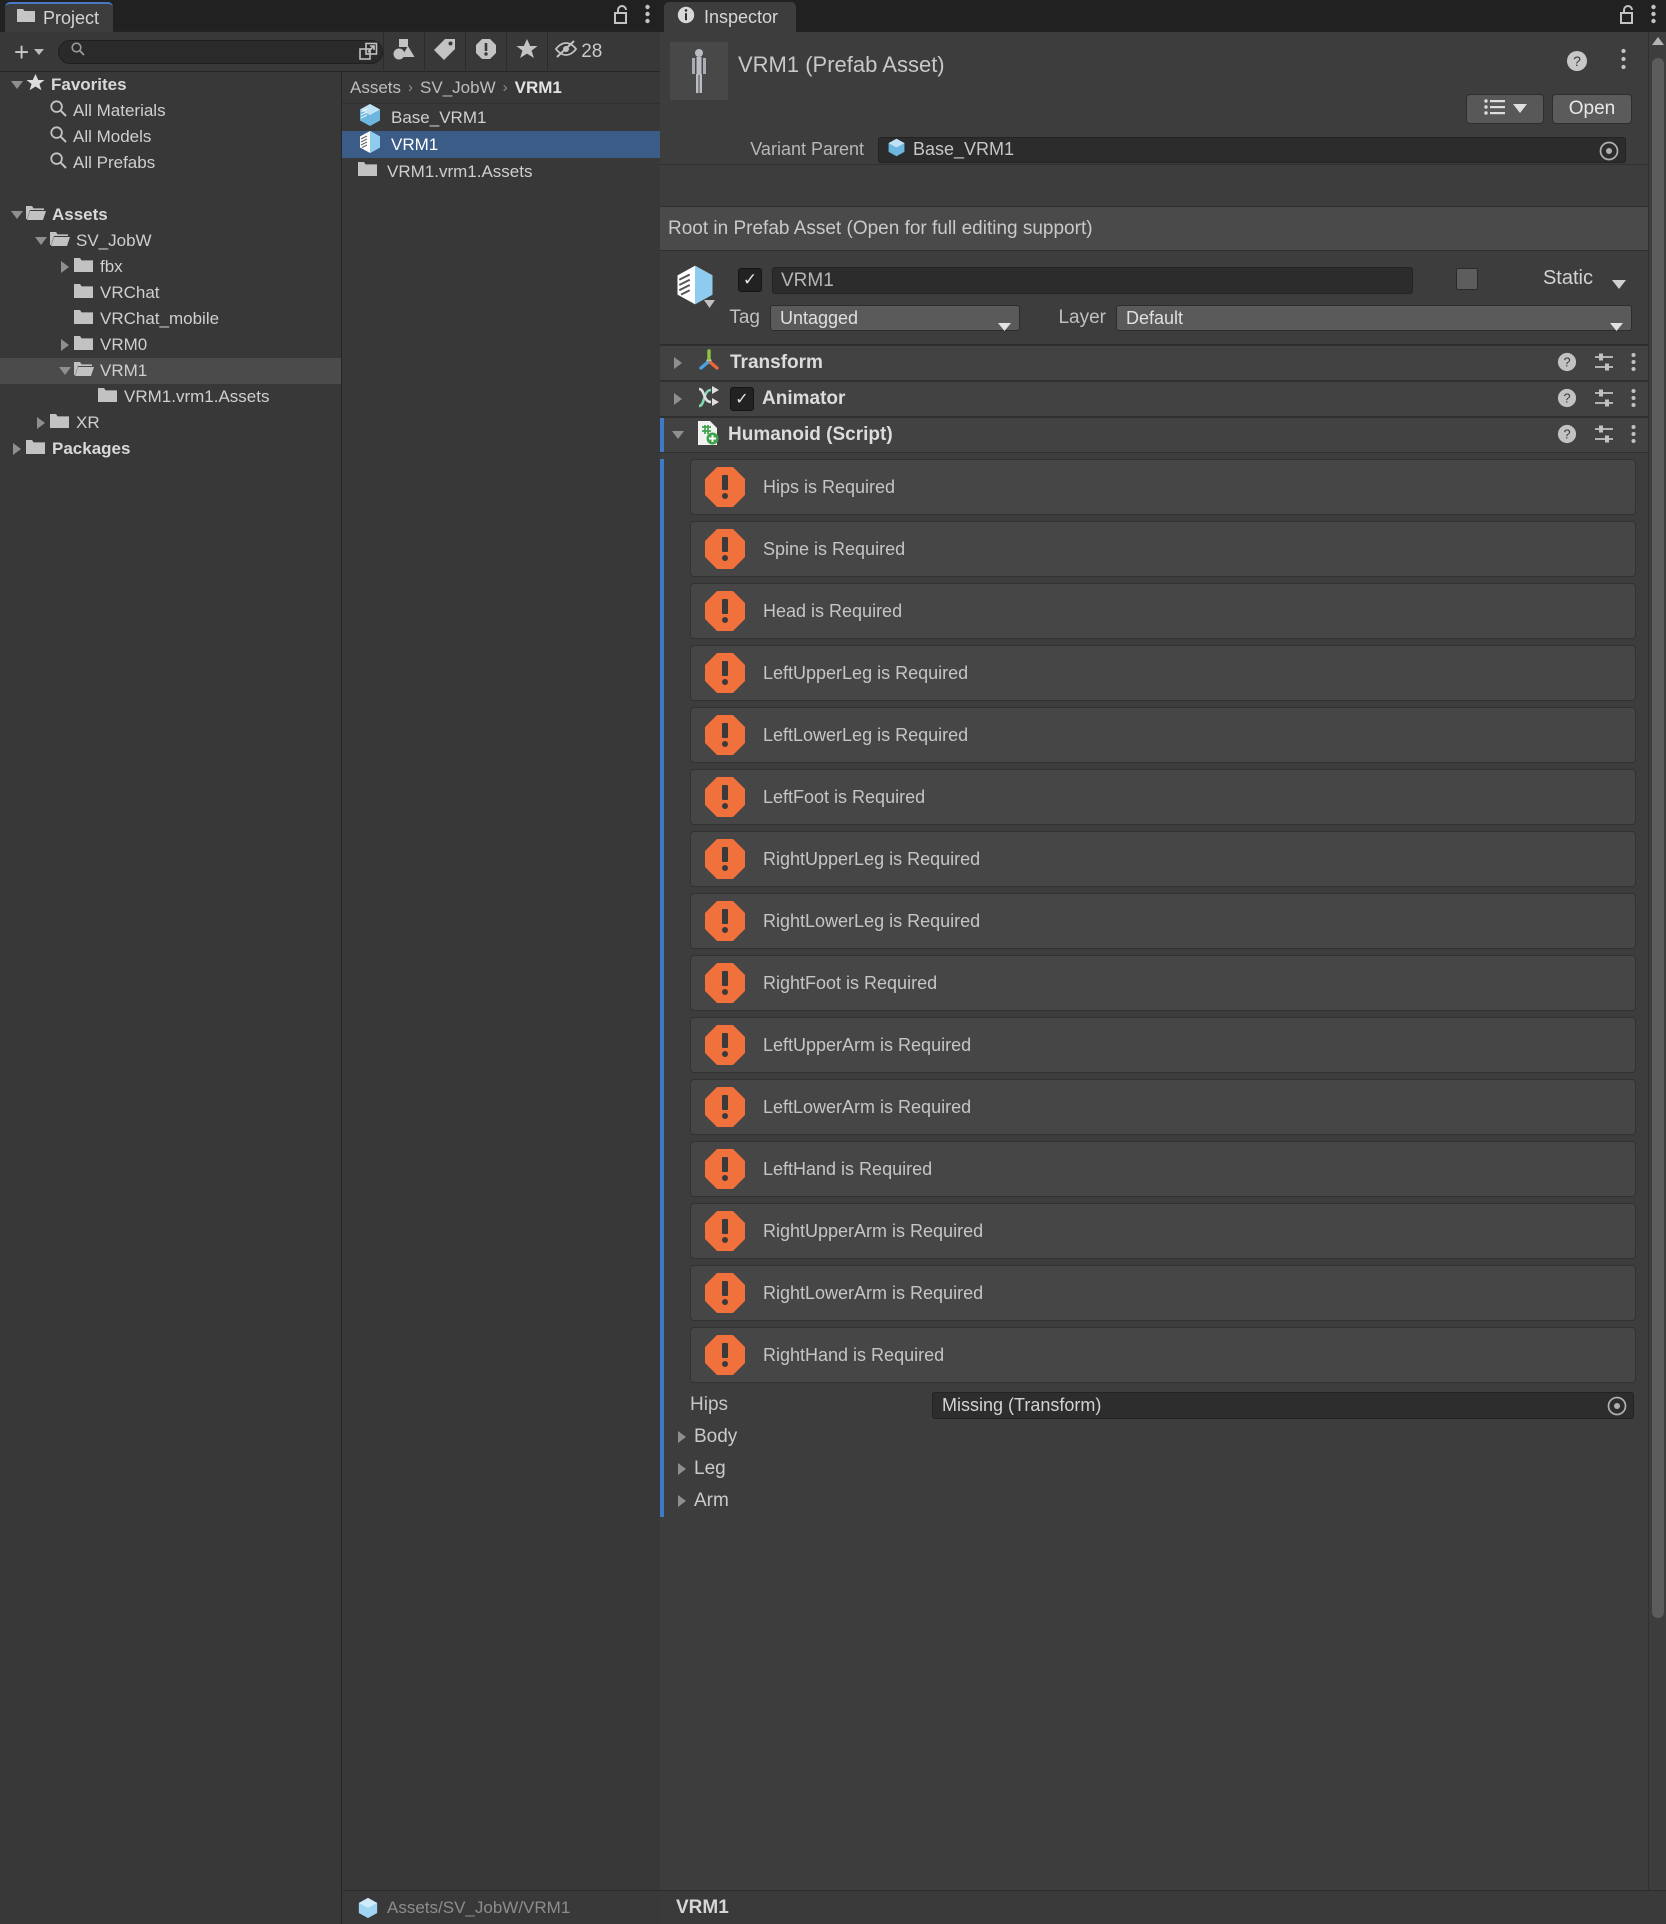 Image resolution: width=1666 pixels, height=1924 pixels. What do you see at coordinates (1154, 399) in the screenshot?
I see `component-header-animator: ✓ Animator ?` at bounding box center [1154, 399].